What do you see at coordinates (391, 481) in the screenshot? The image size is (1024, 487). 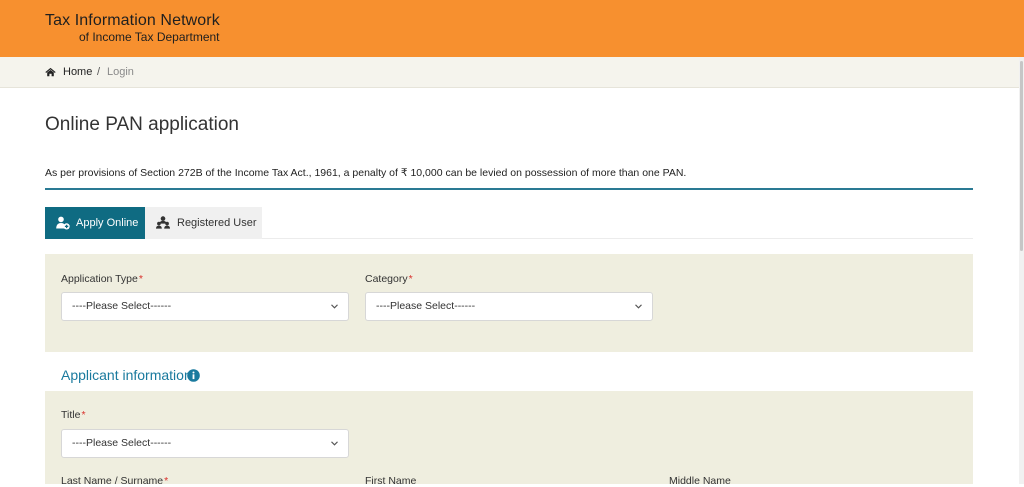 I see `first-name-label: First Name` at bounding box center [391, 481].